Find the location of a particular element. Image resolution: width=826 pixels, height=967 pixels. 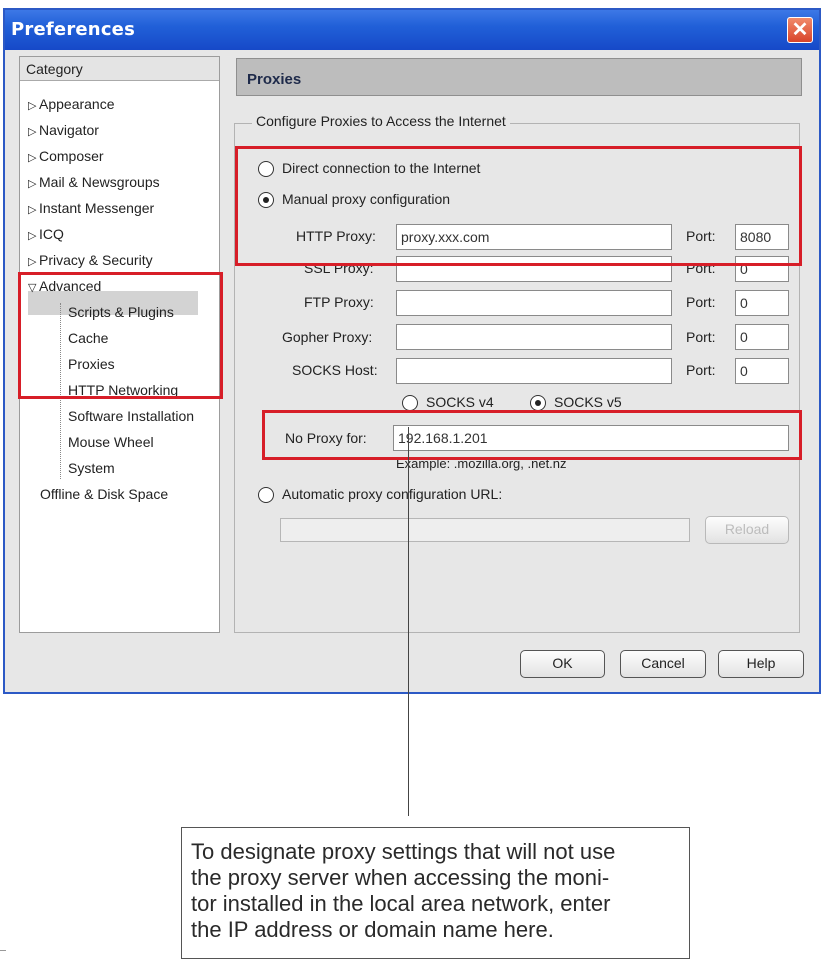

ftp-port-input: 0 is located at coordinates (762, 303).